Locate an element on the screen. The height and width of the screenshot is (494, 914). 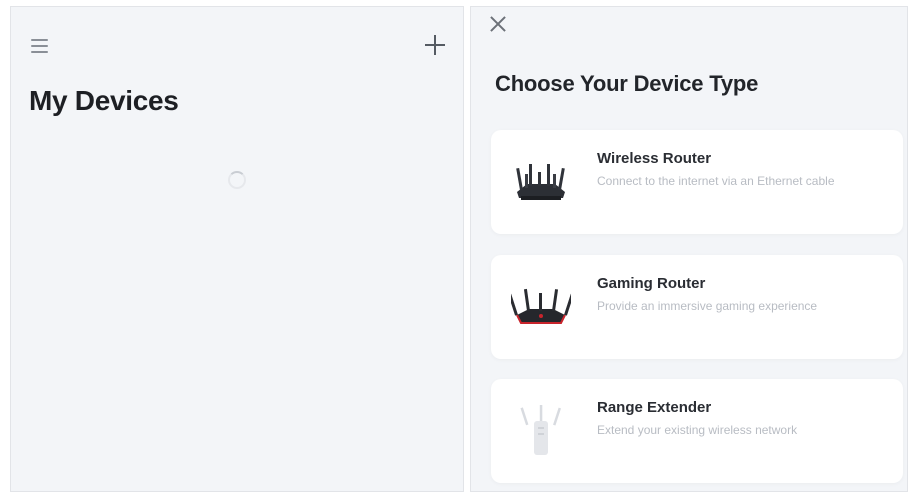
page-title: My Devices is located at coordinates (104, 100).